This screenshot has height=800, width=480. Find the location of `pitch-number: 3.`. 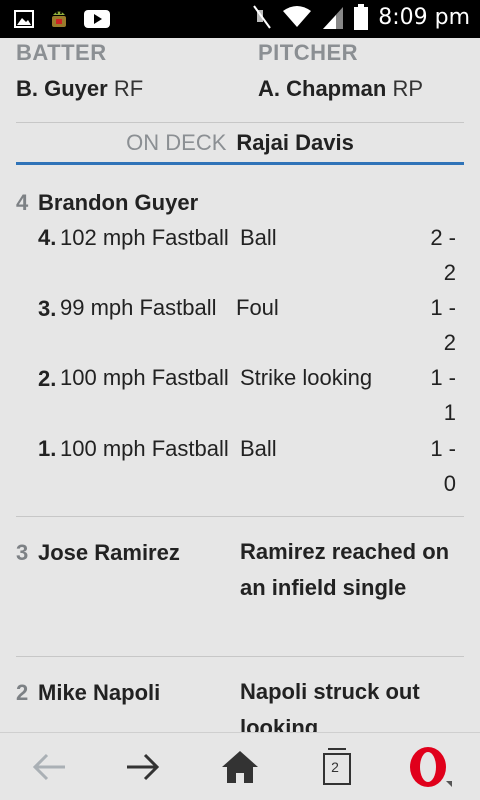

pitch-number: 3. is located at coordinates (47, 308).